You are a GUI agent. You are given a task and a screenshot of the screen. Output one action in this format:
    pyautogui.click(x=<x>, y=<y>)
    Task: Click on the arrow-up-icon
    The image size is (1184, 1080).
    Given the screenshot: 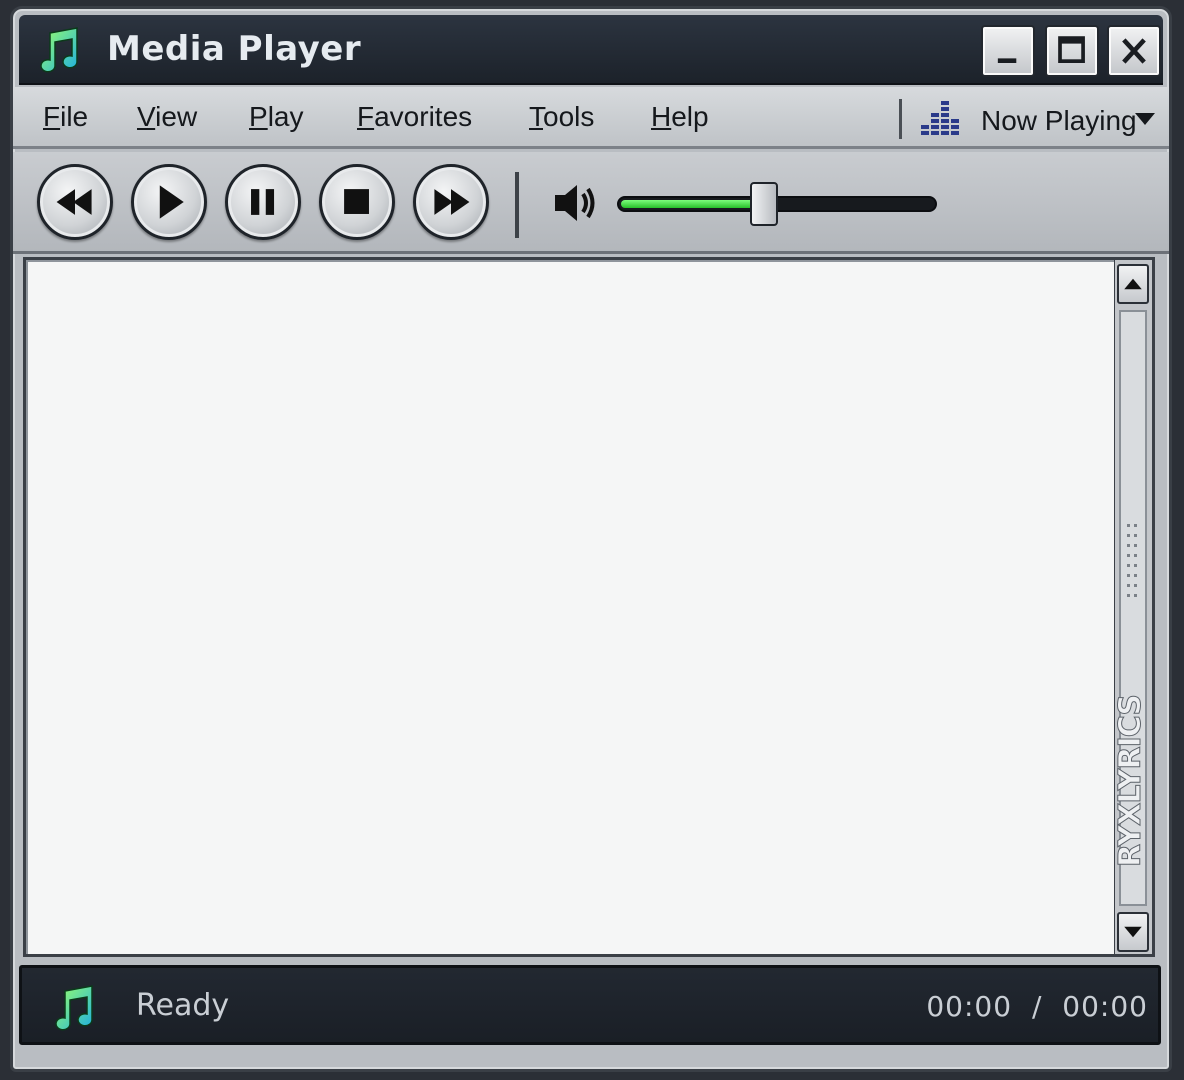 What is the action you would take?
    pyautogui.click(x=1133, y=284)
    